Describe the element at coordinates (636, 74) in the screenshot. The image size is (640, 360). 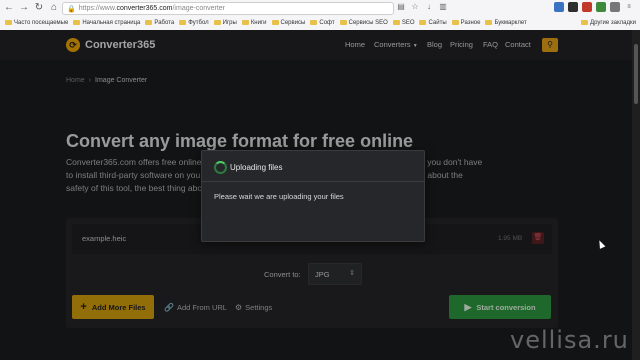
I see `scrollbar-thumb` at that location.